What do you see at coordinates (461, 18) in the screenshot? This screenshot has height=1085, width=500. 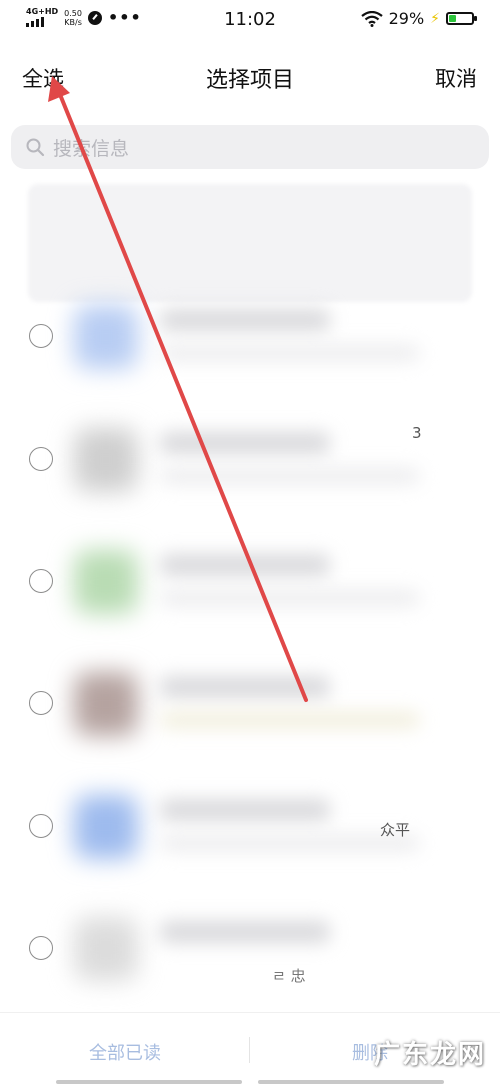 I see `battery-icon` at bounding box center [461, 18].